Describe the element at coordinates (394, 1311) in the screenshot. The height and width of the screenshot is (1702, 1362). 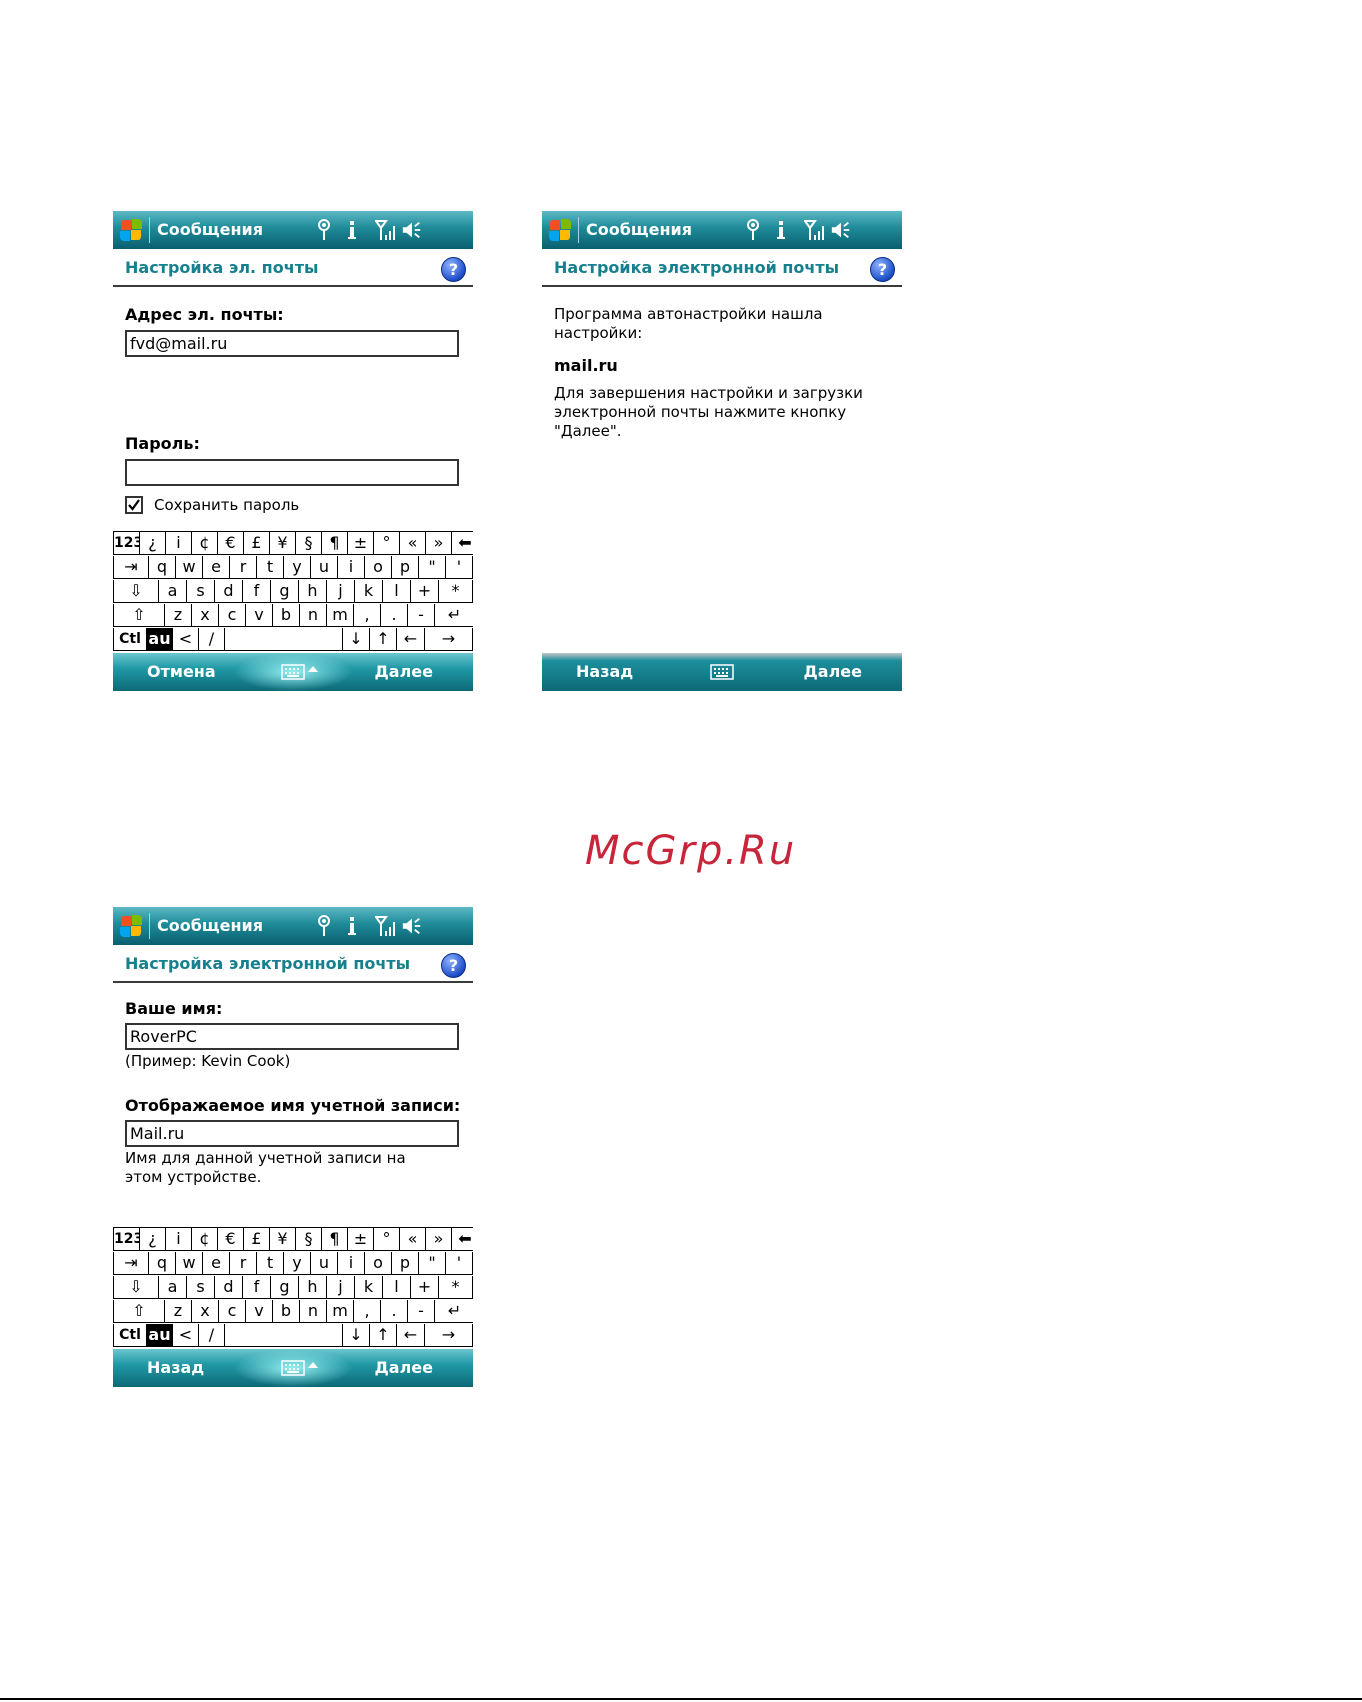
I see `key-.: .` at that location.